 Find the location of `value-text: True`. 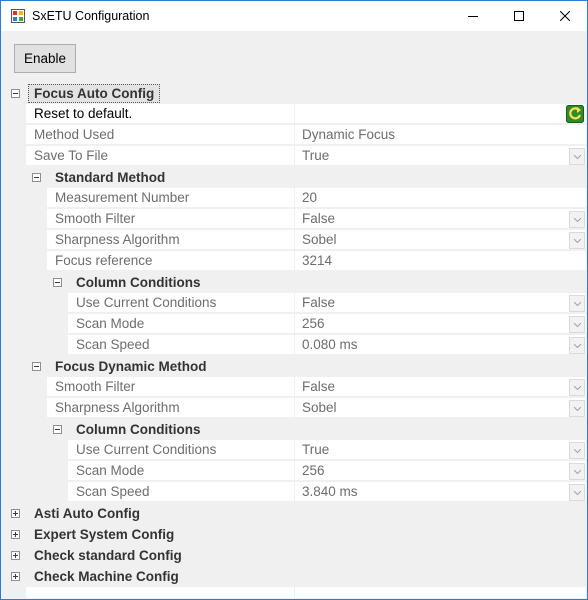

value-text: True is located at coordinates (316, 449).